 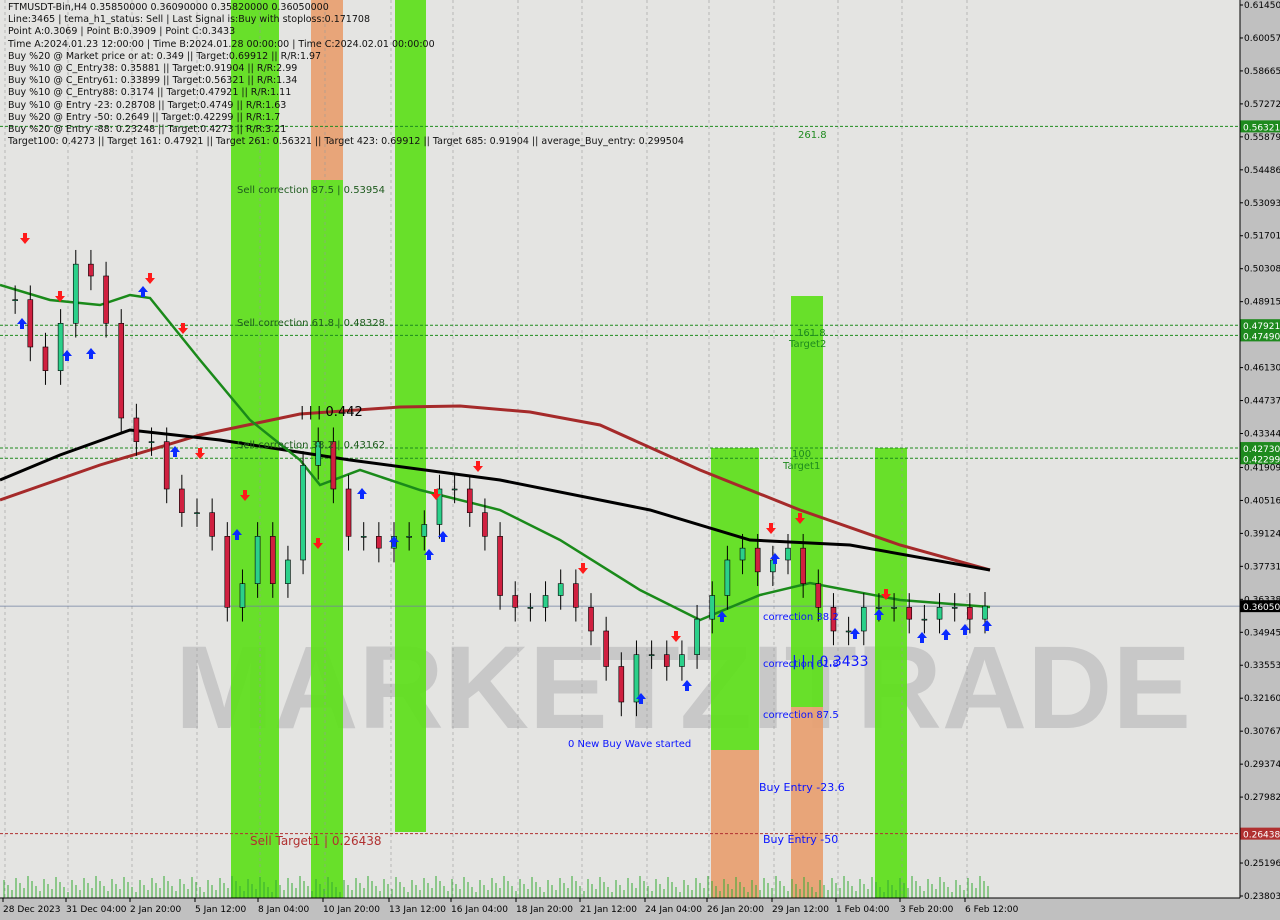 What do you see at coordinates (1262, 534) in the screenshot?
I see `price-tick-label: 0.39124` at bounding box center [1262, 534].